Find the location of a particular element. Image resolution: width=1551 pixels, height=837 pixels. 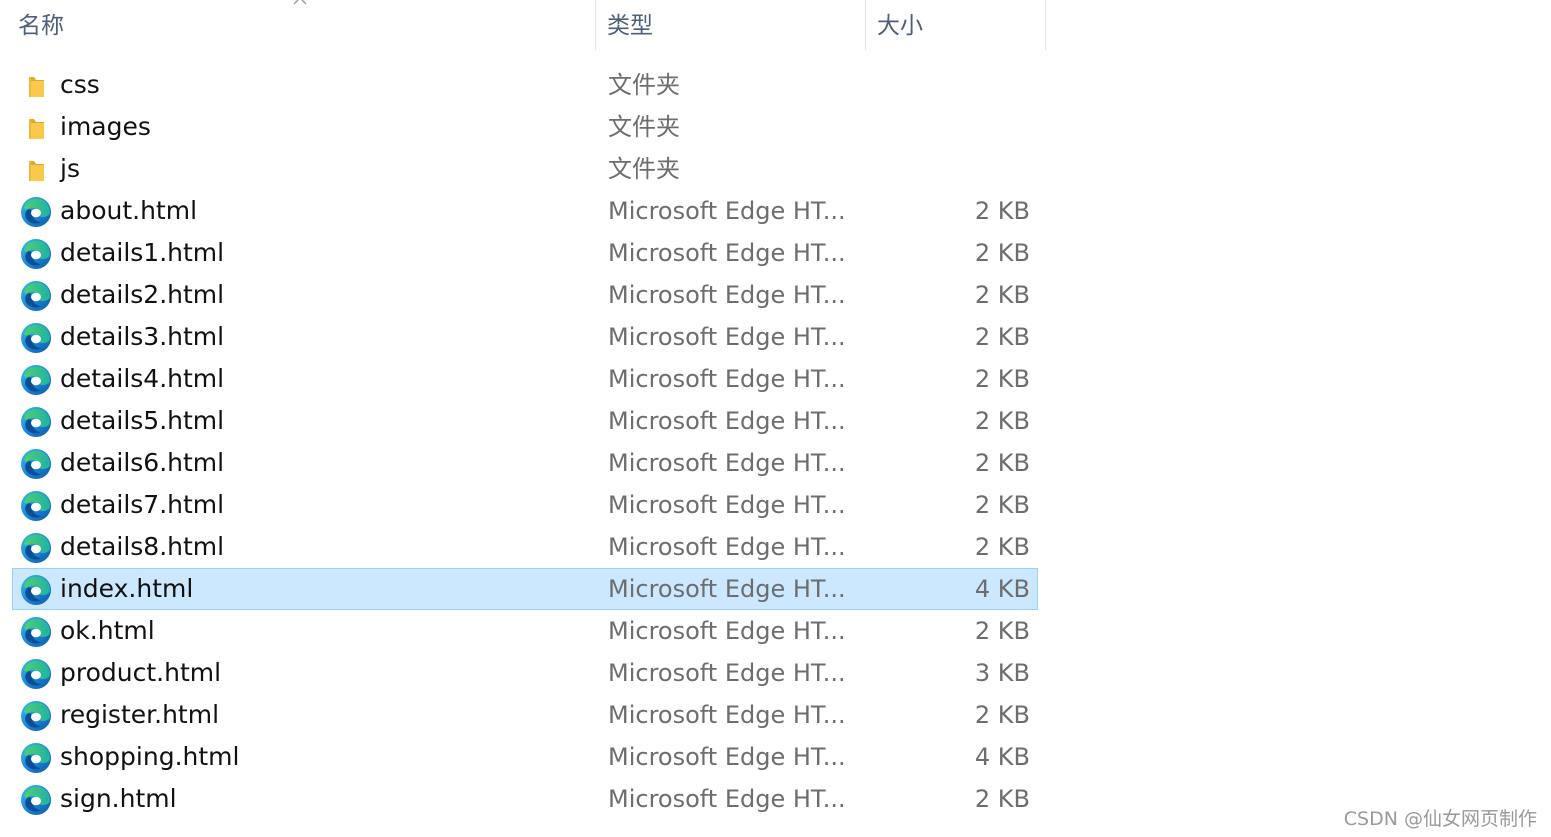

file-row: register.html Microsoft Edge HT... 2 KB is located at coordinates (525, 715).